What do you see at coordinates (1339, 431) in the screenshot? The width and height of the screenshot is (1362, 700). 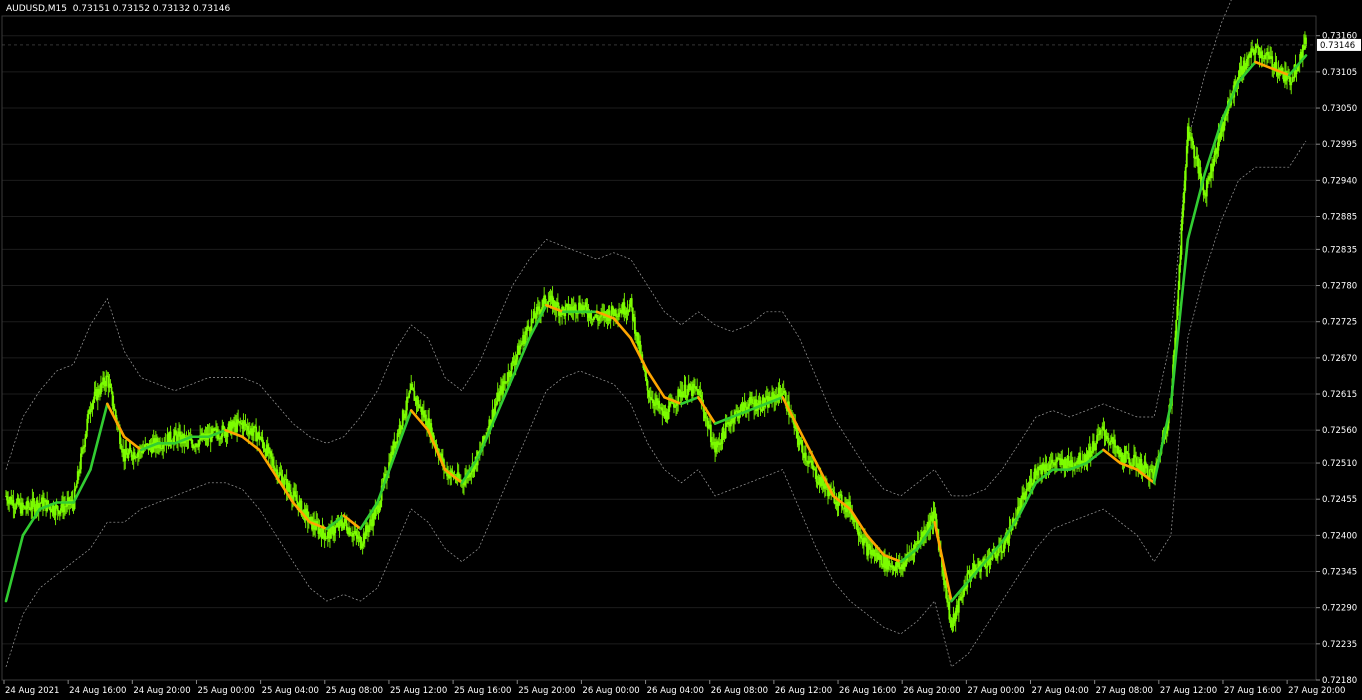 I see `y-tick-label: 0.72560` at bounding box center [1339, 431].